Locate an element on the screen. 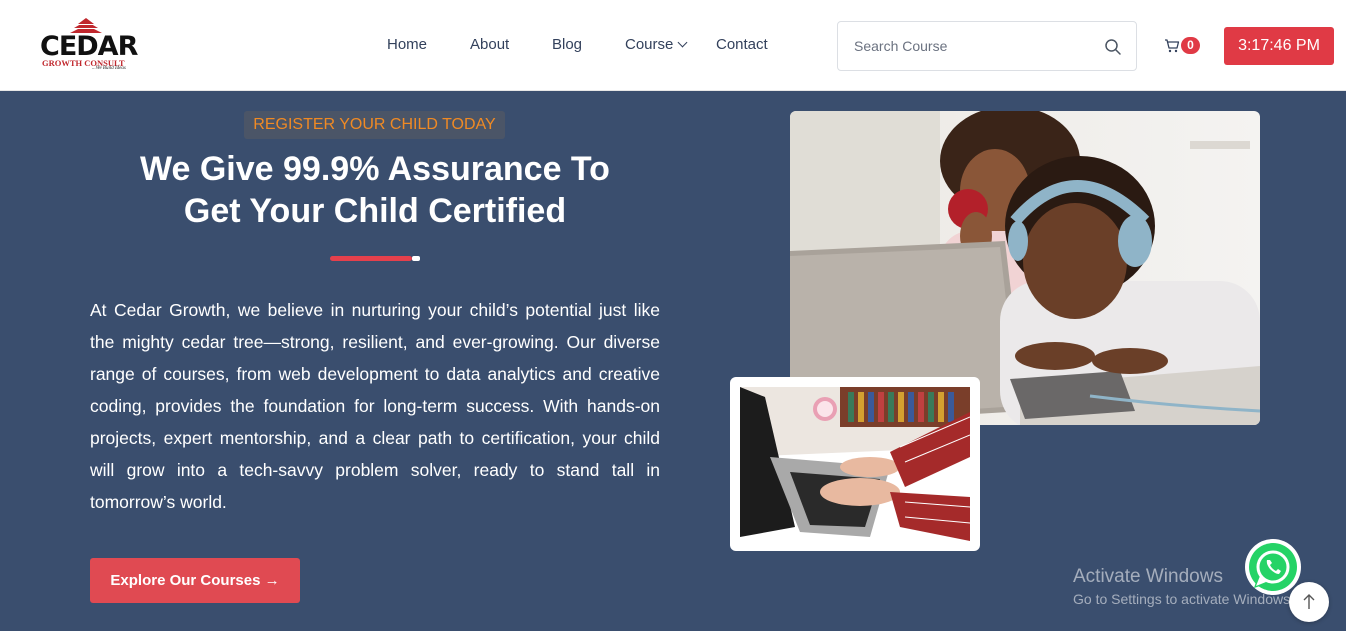  explore-courses-button: Explore Our Courses → is located at coordinates (195, 580).